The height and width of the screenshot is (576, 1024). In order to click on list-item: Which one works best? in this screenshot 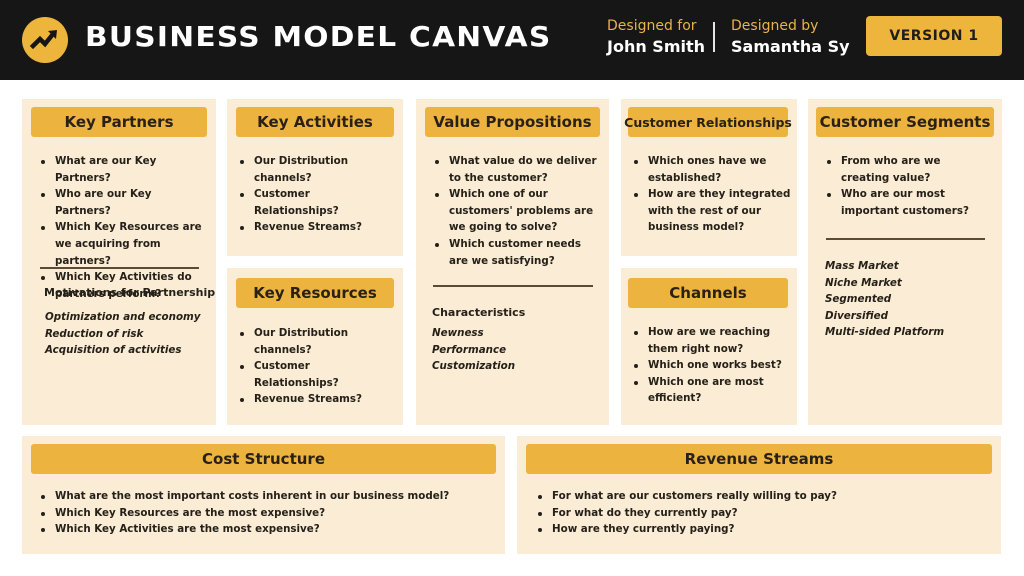, I will do `click(710, 365)`.